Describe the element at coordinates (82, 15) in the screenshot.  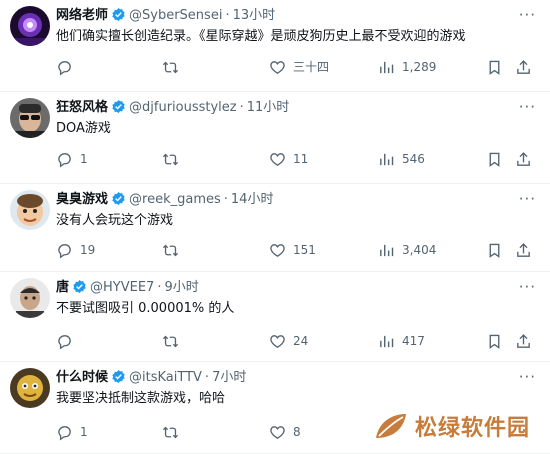
I see `display-name: 网络老师` at that location.